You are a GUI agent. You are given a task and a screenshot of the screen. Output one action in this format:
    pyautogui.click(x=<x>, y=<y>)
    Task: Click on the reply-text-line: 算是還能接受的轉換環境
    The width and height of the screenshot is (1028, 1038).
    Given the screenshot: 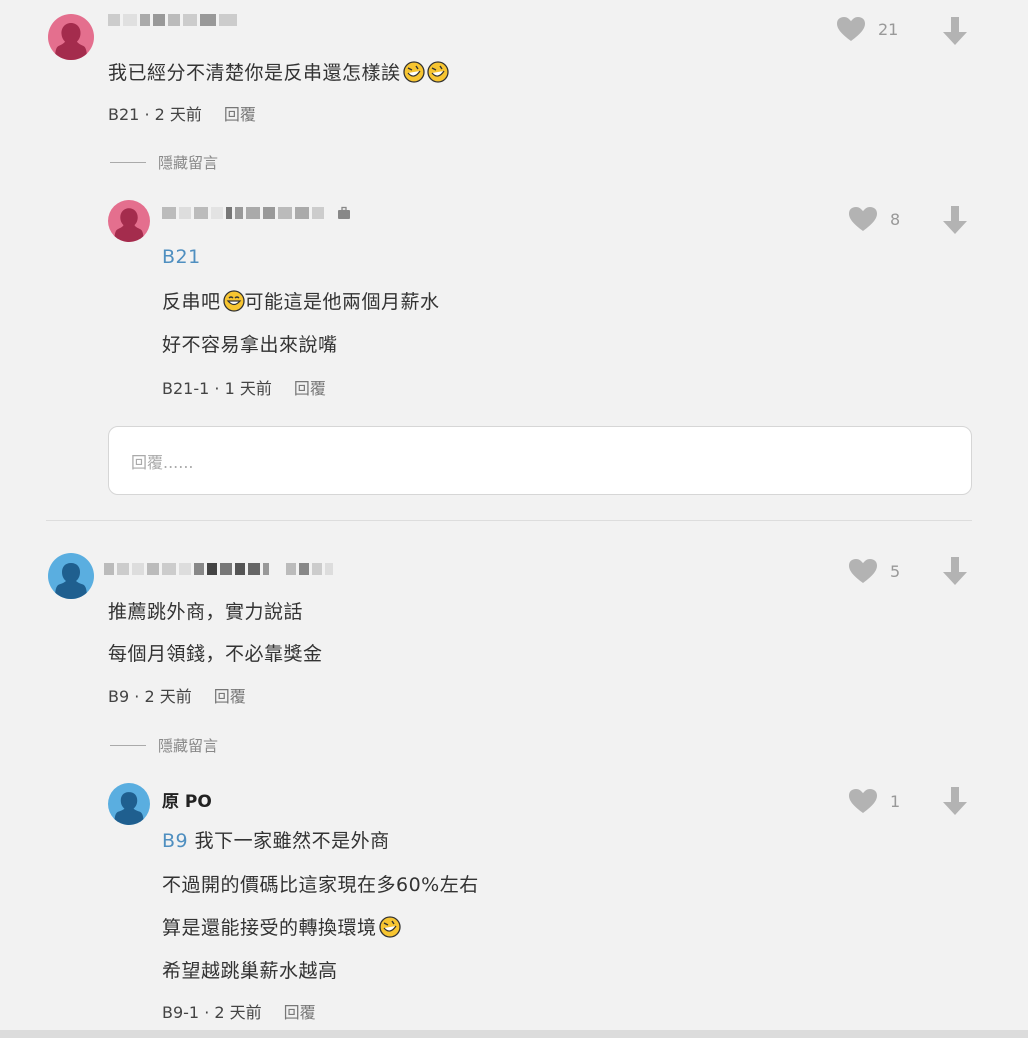 What is the action you would take?
    pyautogui.click(x=281, y=926)
    